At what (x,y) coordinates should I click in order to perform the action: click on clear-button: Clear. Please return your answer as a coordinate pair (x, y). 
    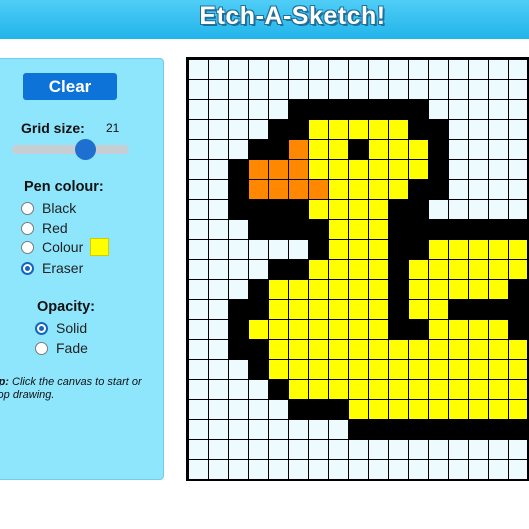
    Looking at the image, I should click on (70, 86).